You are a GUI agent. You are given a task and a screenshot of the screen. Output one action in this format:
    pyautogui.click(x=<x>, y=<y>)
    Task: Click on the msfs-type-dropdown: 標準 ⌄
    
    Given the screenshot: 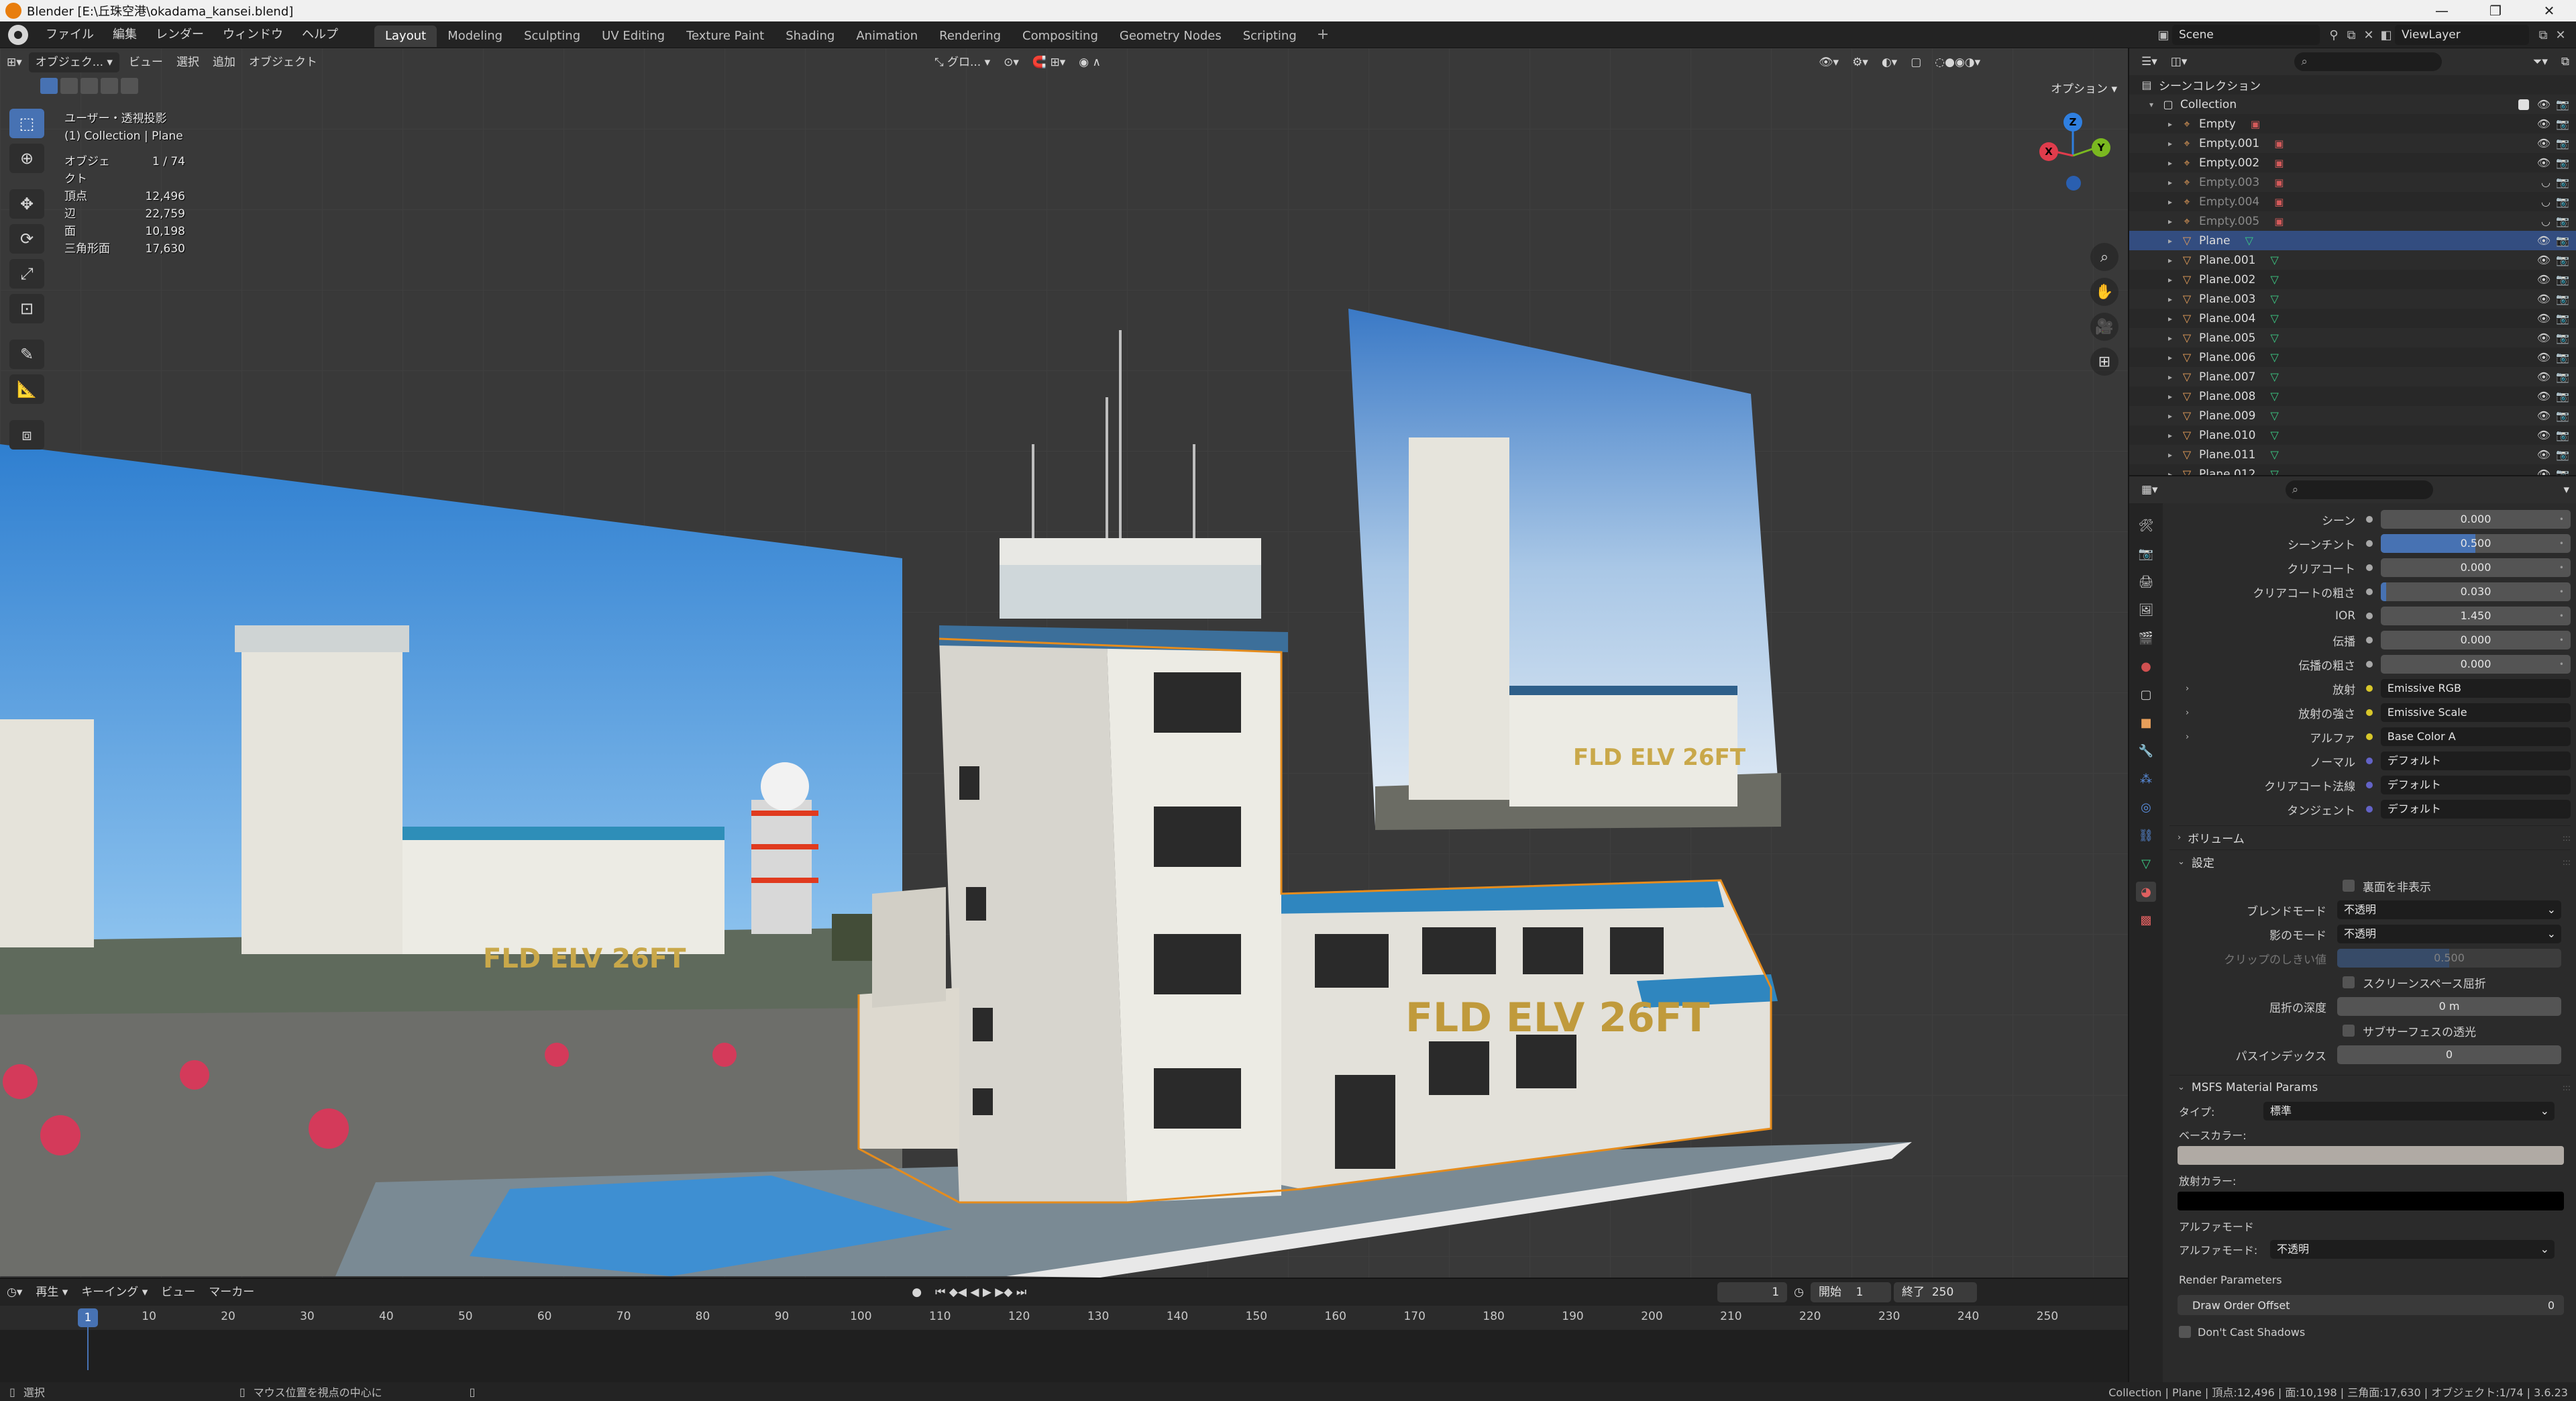 What is the action you would take?
    pyautogui.click(x=2409, y=1111)
    